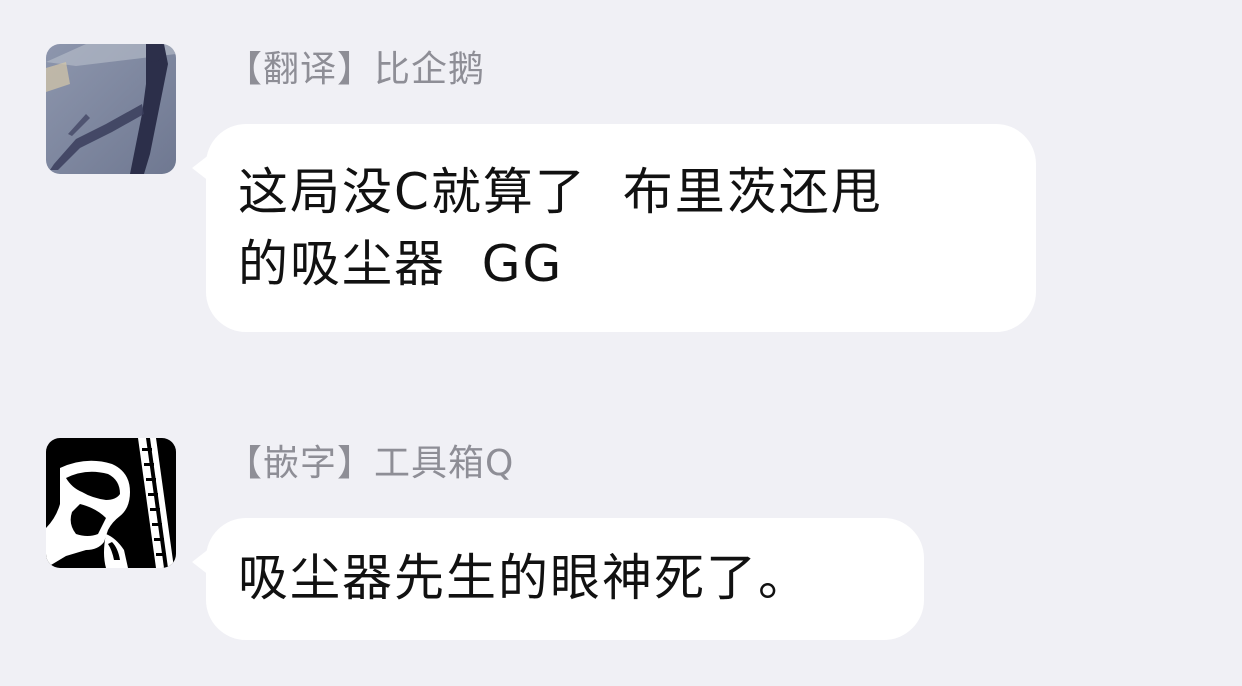 The height and width of the screenshot is (686, 1242). What do you see at coordinates (524, 578) in the screenshot?
I see `message-text: 吸尘器先生的眼神死了。` at bounding box center [524, 578].